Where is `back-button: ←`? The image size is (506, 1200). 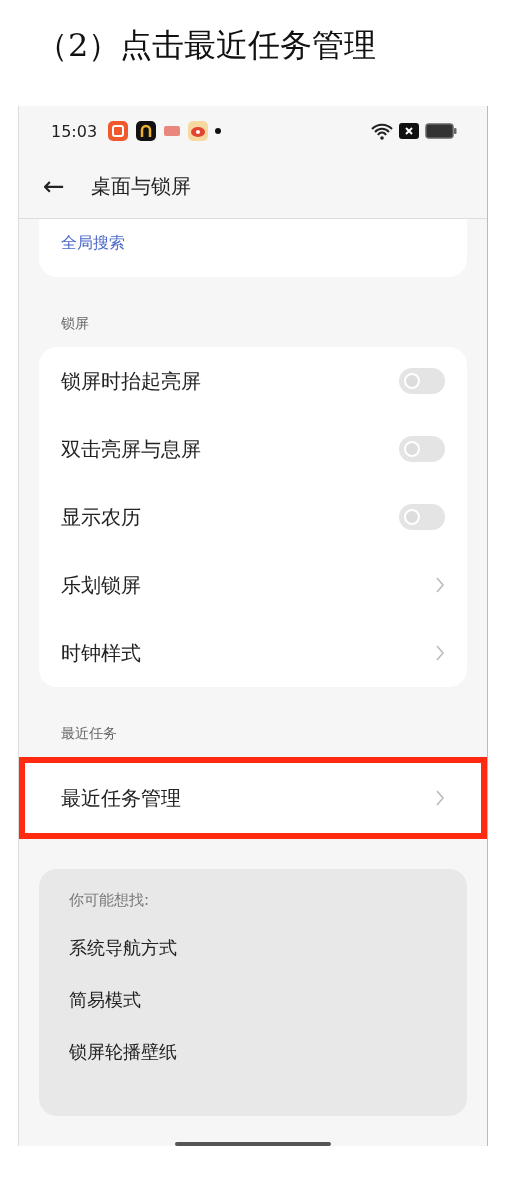
back-button: ← is located at coordinates (54, 186).